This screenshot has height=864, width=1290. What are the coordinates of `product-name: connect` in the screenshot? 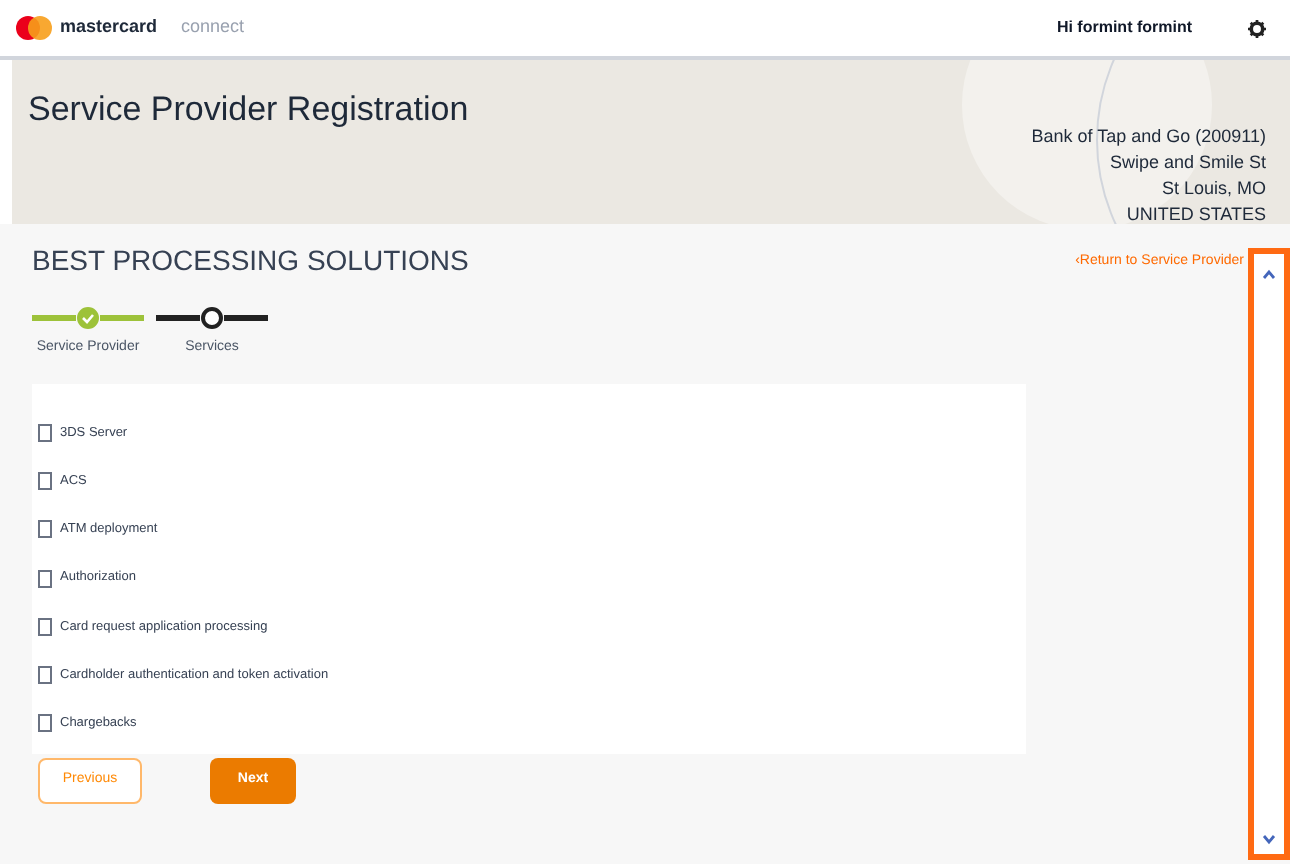 It's located at (213, 27).